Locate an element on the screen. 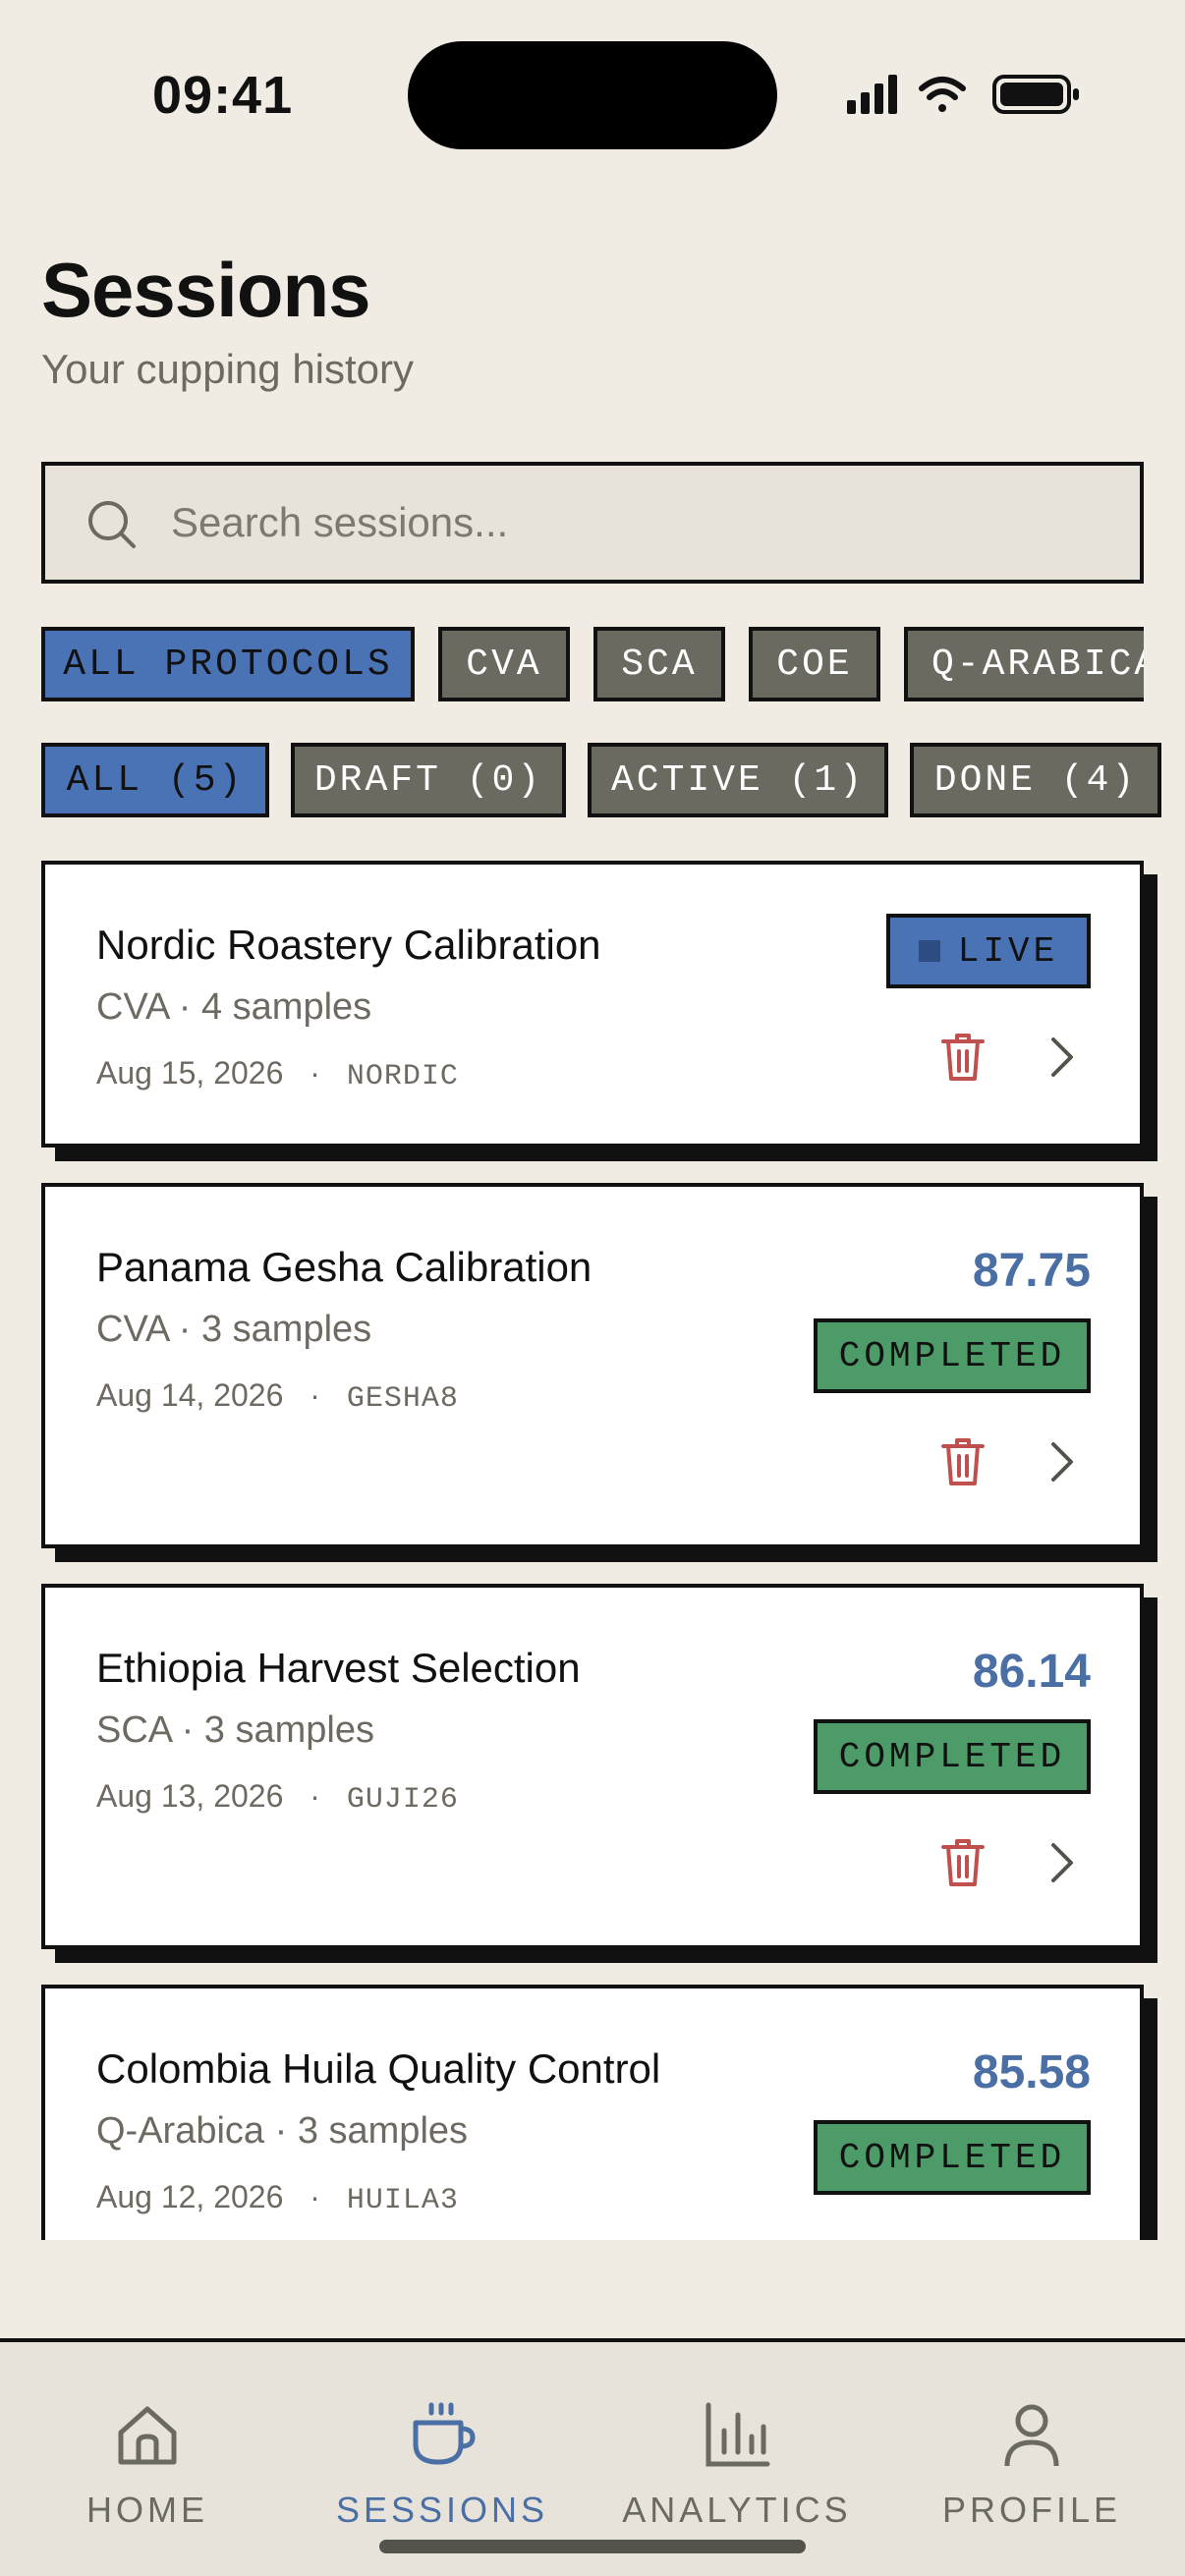 The image size is (1185, 2576). session-score: 85.58 is located at coordinates (1031, 2072).